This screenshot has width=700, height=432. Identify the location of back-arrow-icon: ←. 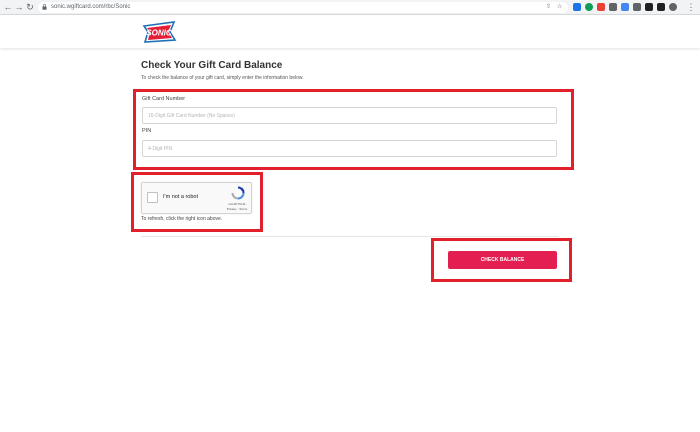
(8, 7).